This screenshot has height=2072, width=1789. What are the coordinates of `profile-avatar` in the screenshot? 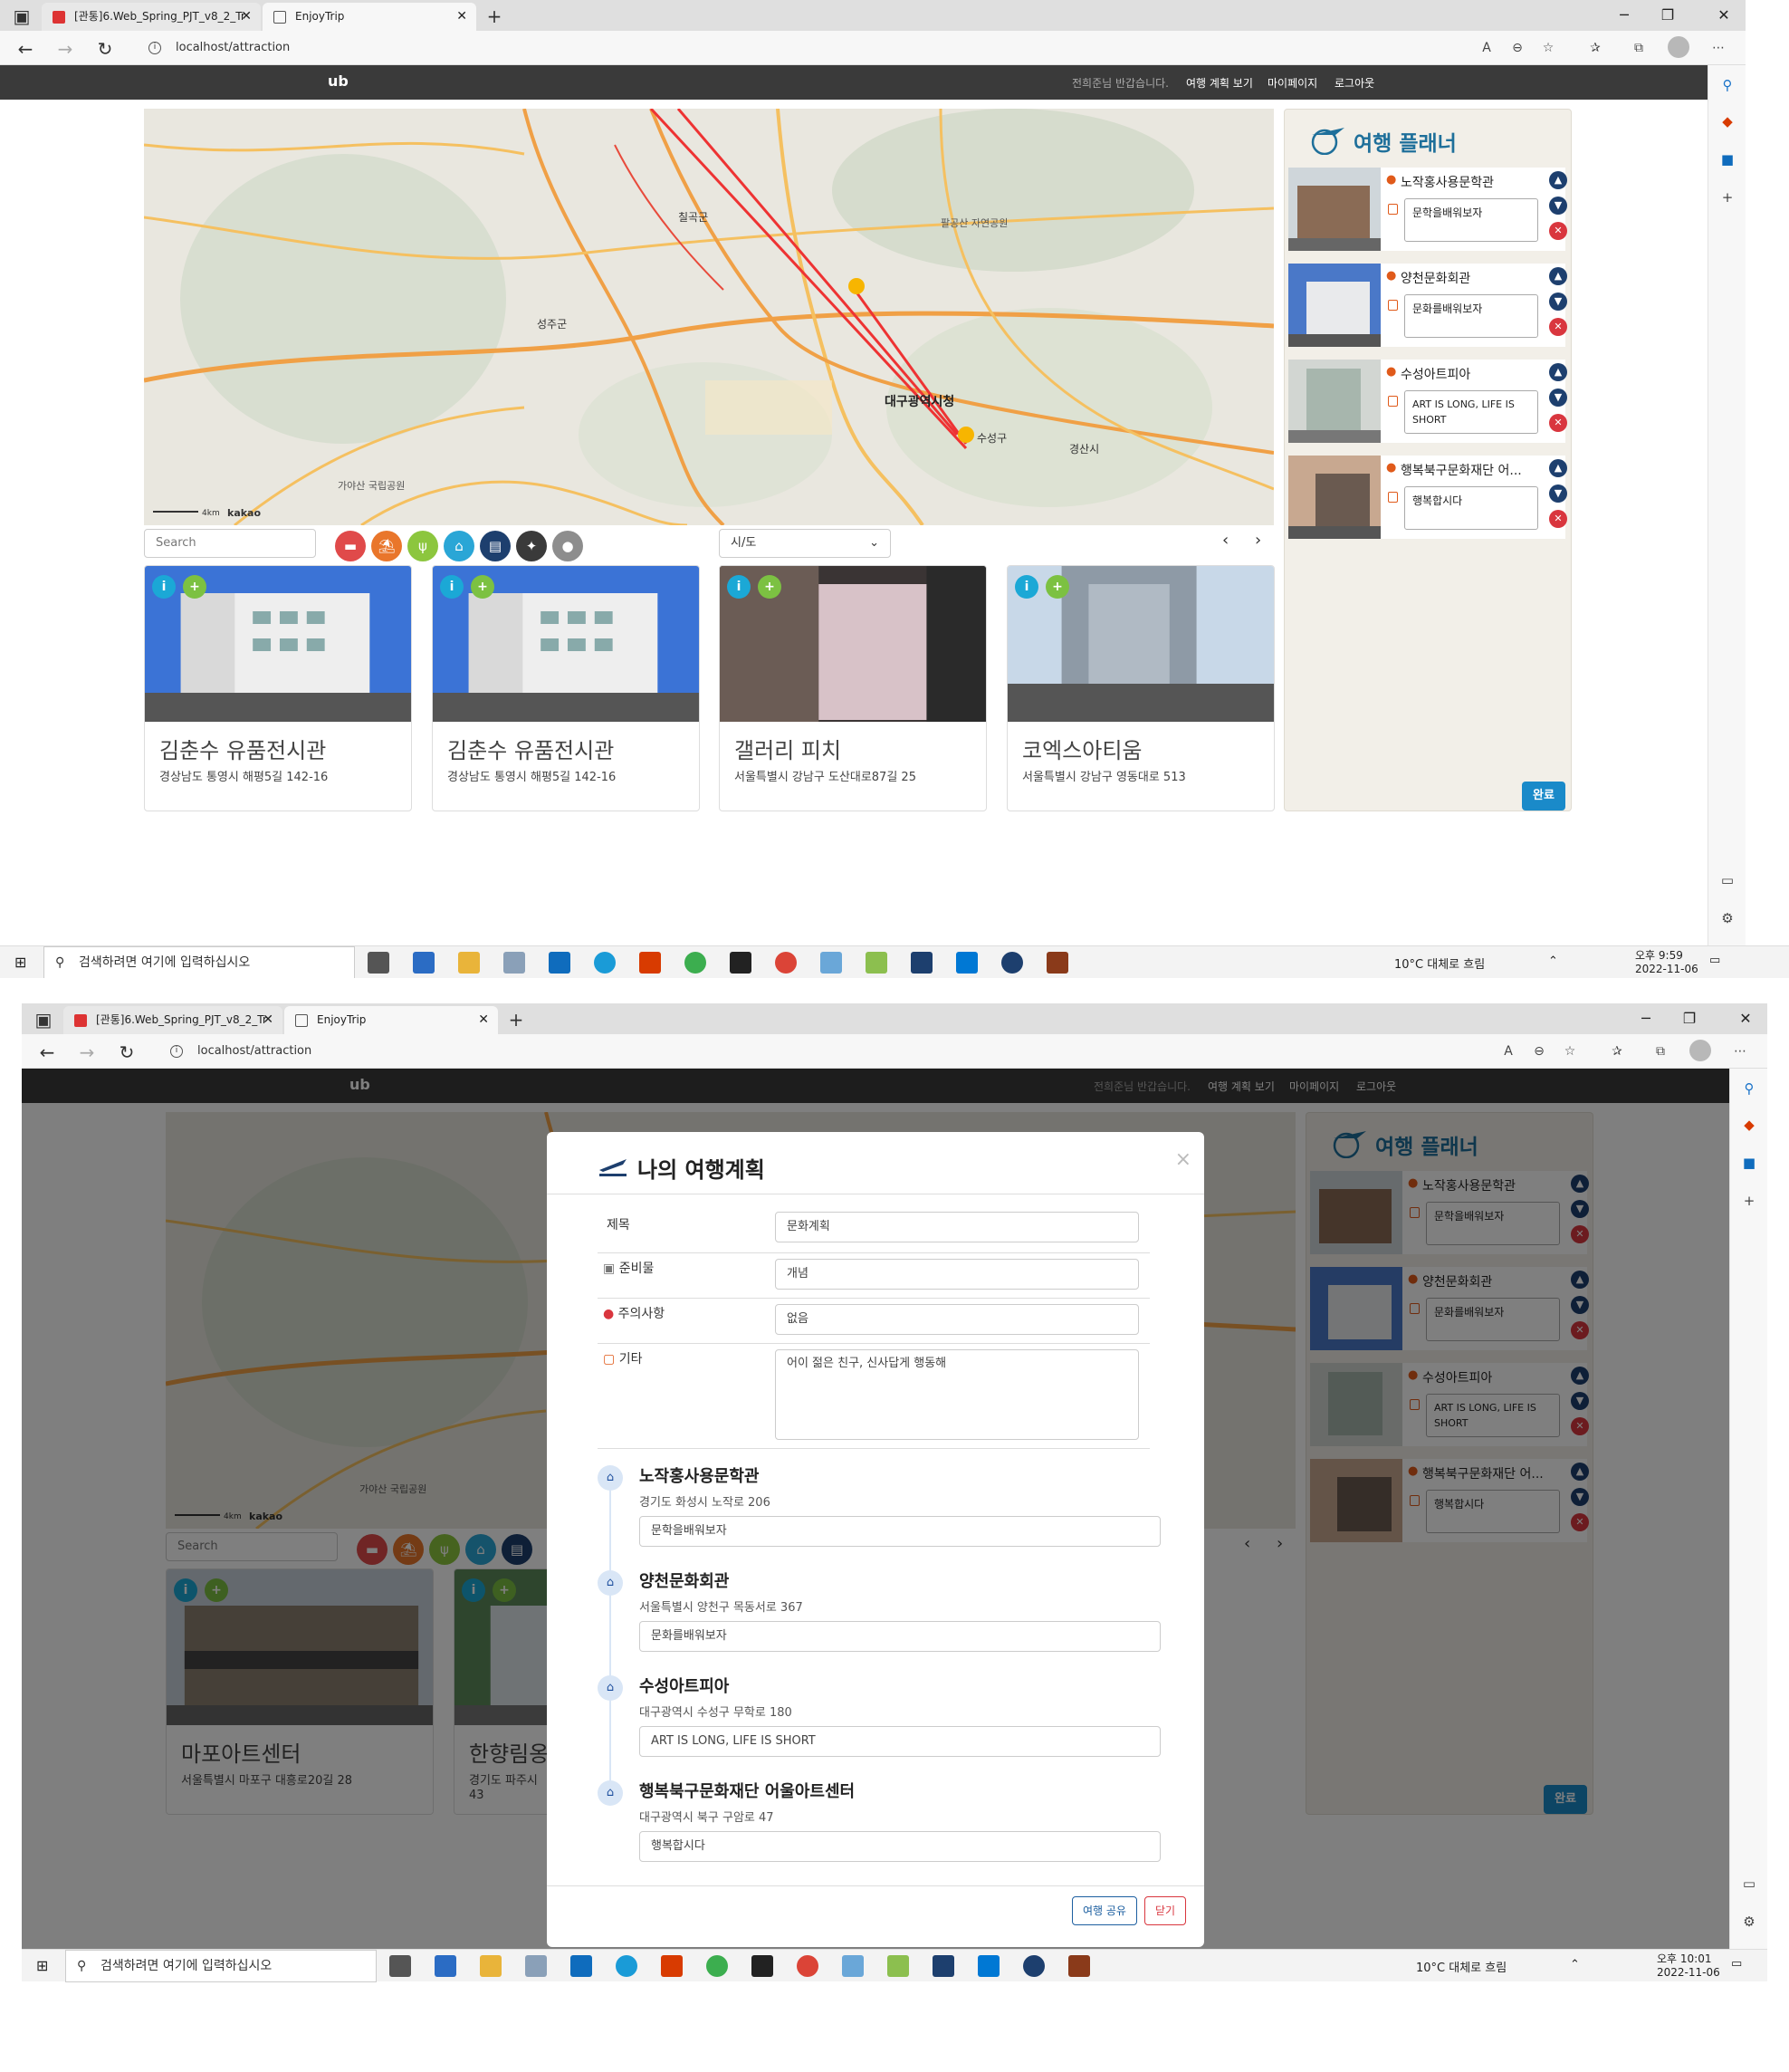 It's located at (1700, 1050).